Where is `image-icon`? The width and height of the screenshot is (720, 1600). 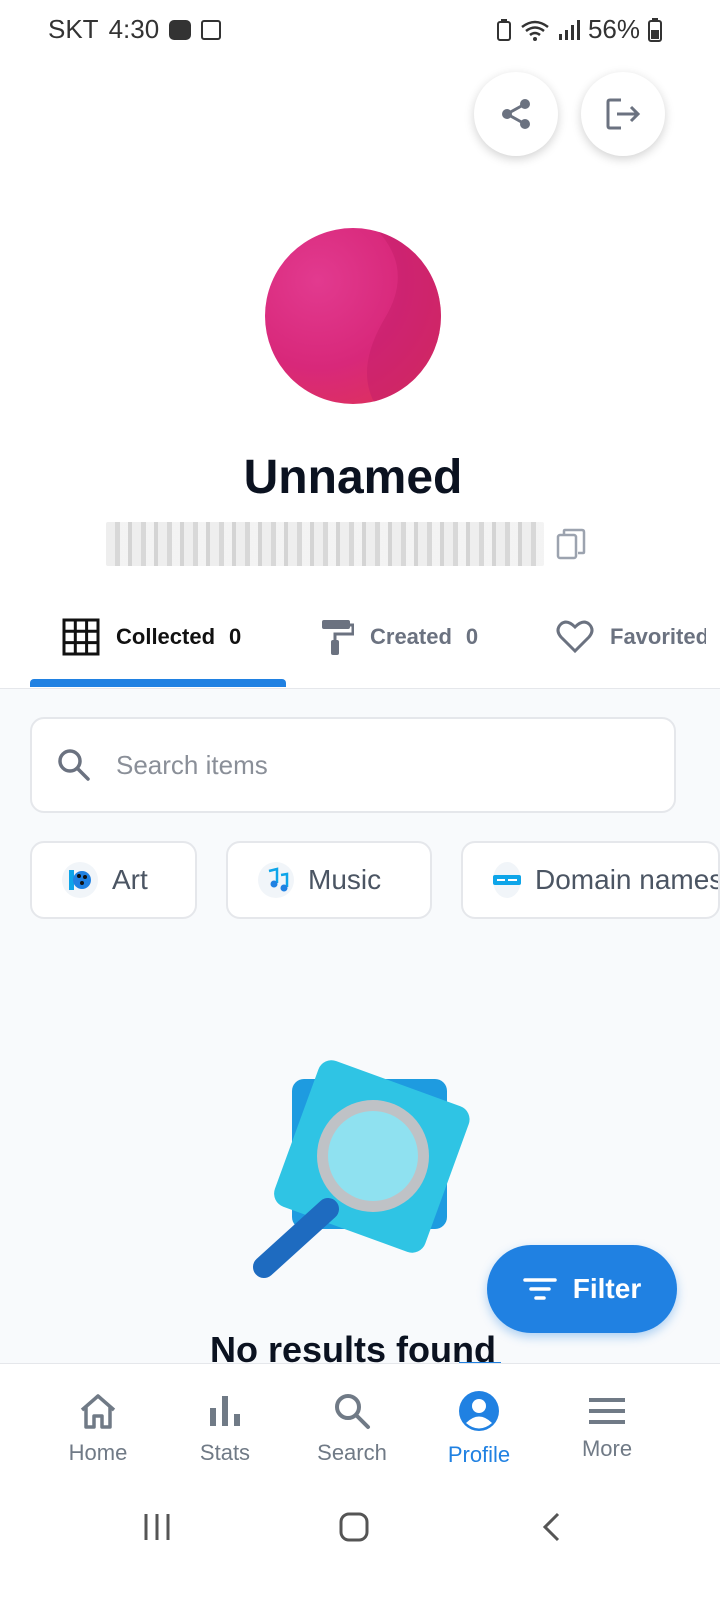 image-icon is located at coordinates (211, 29).